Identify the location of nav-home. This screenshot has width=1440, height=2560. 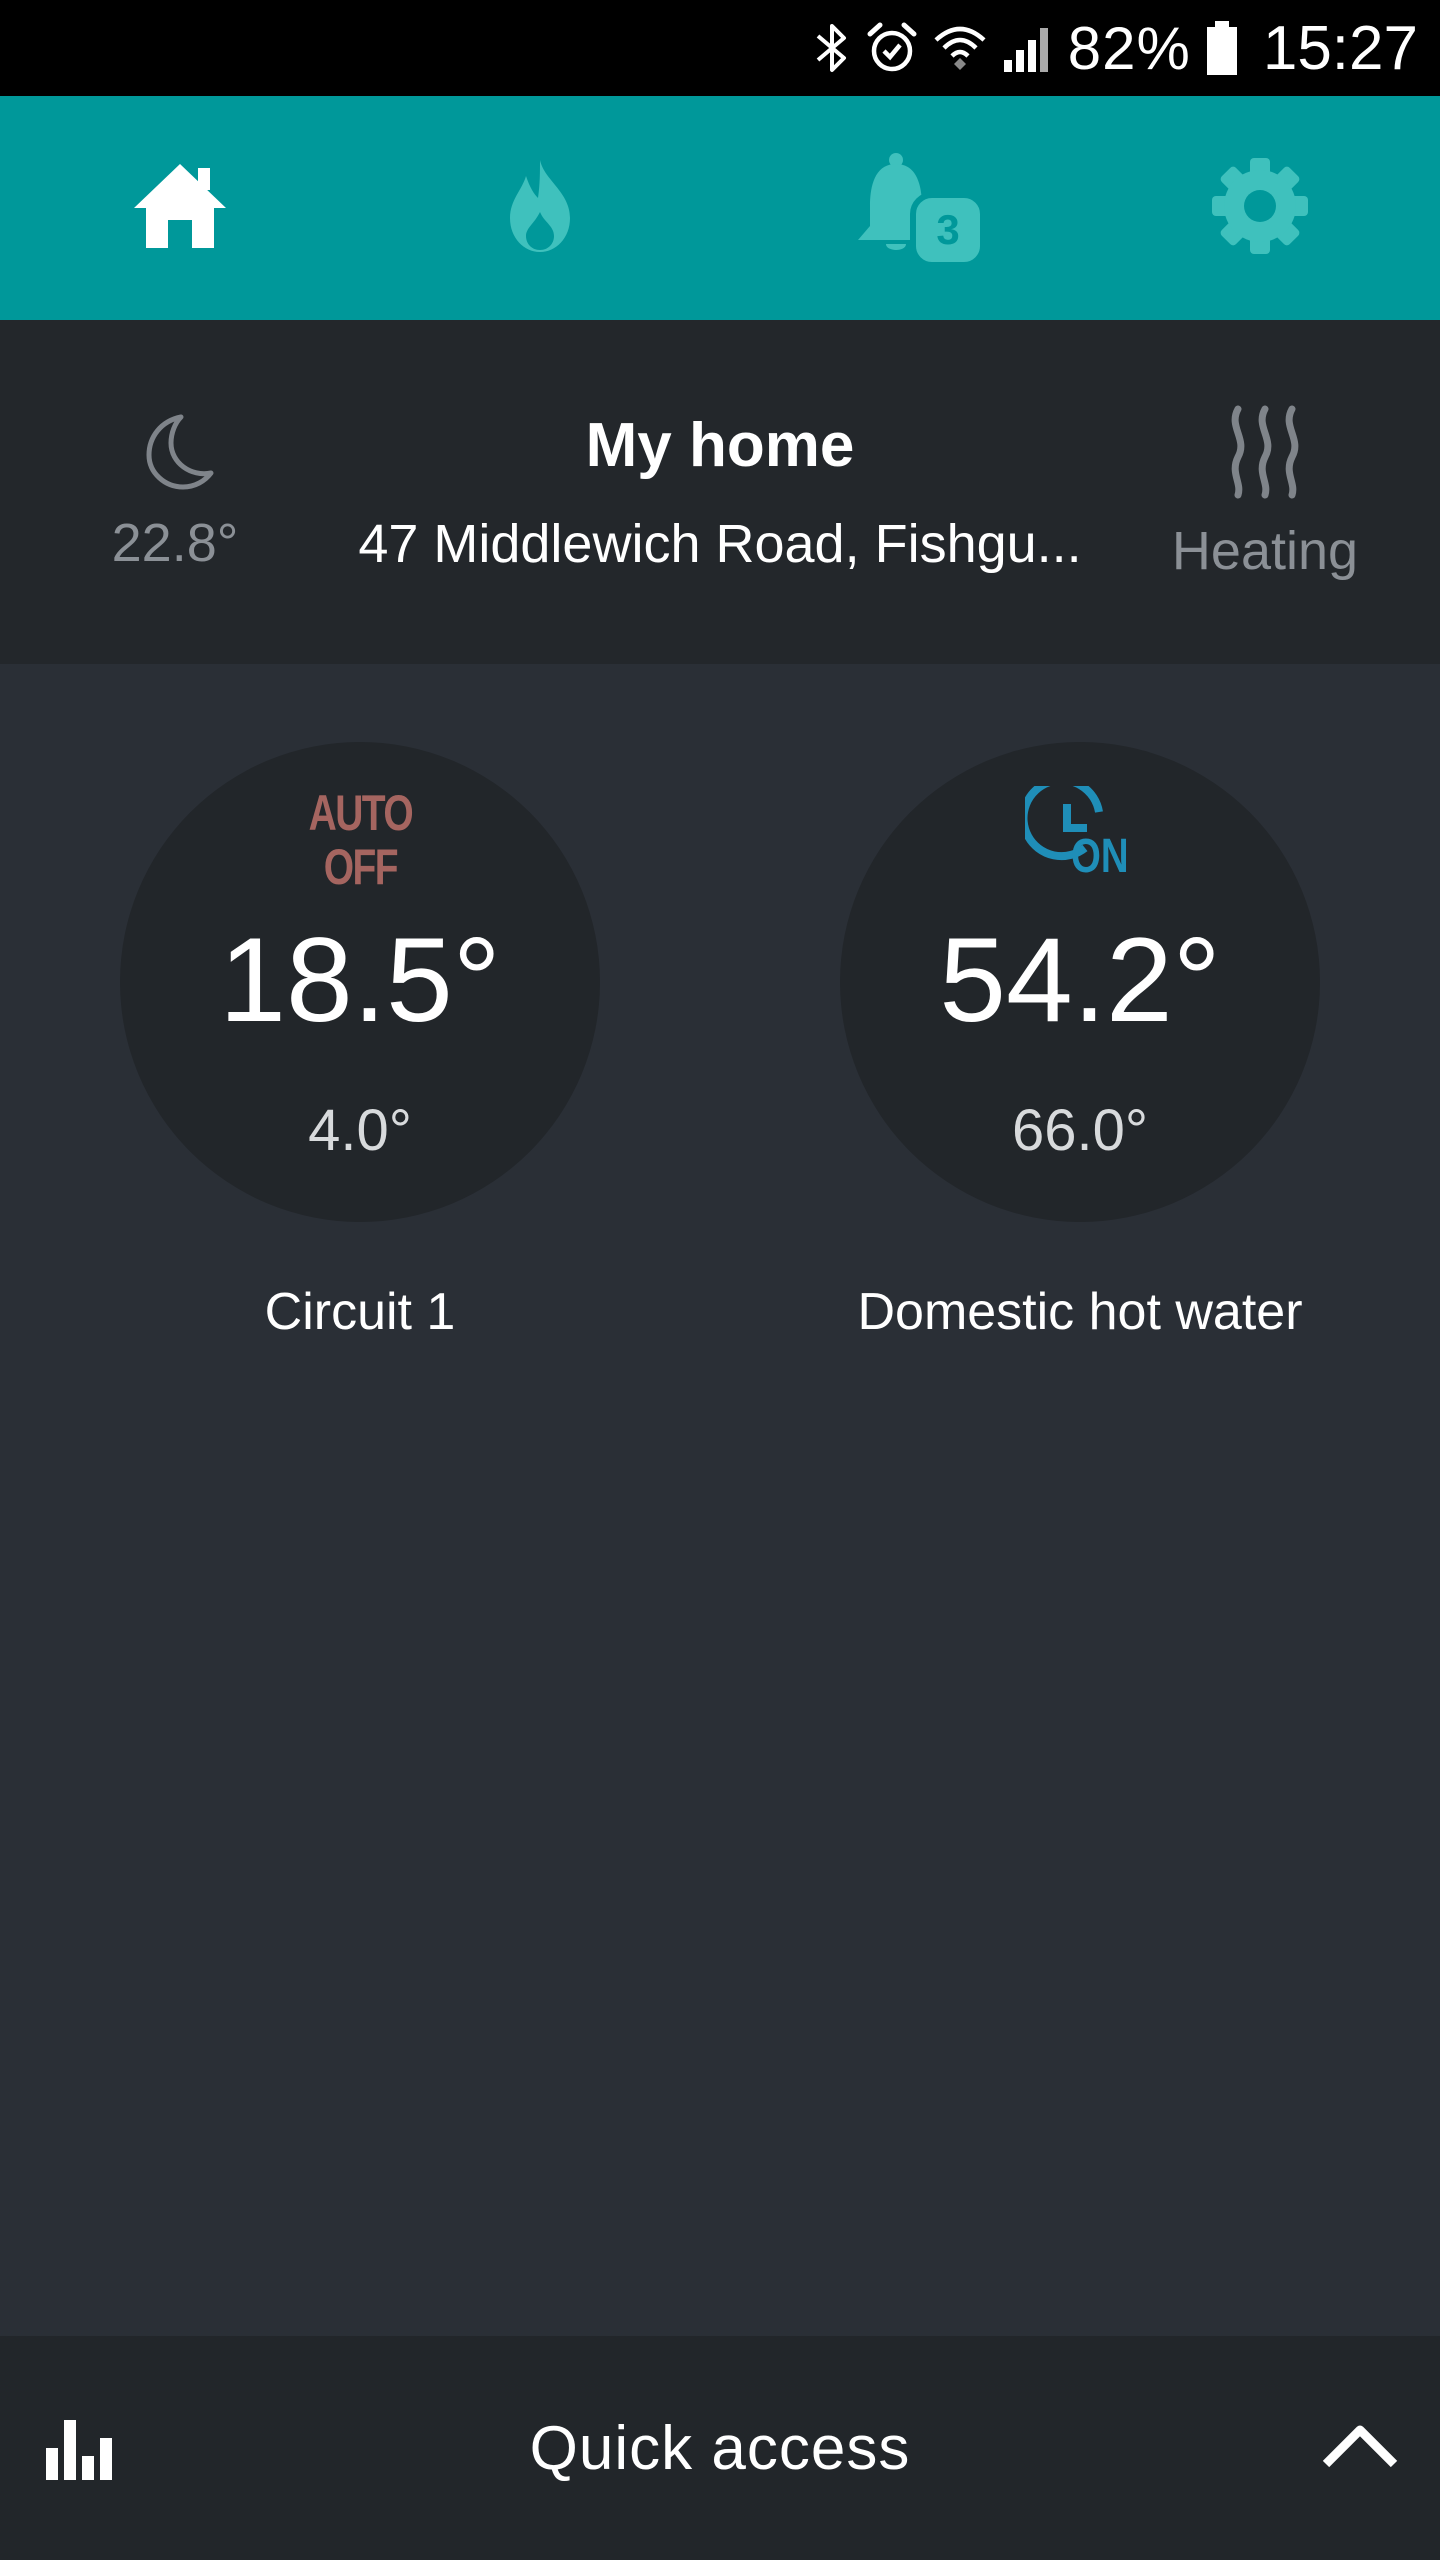
(180, 208).